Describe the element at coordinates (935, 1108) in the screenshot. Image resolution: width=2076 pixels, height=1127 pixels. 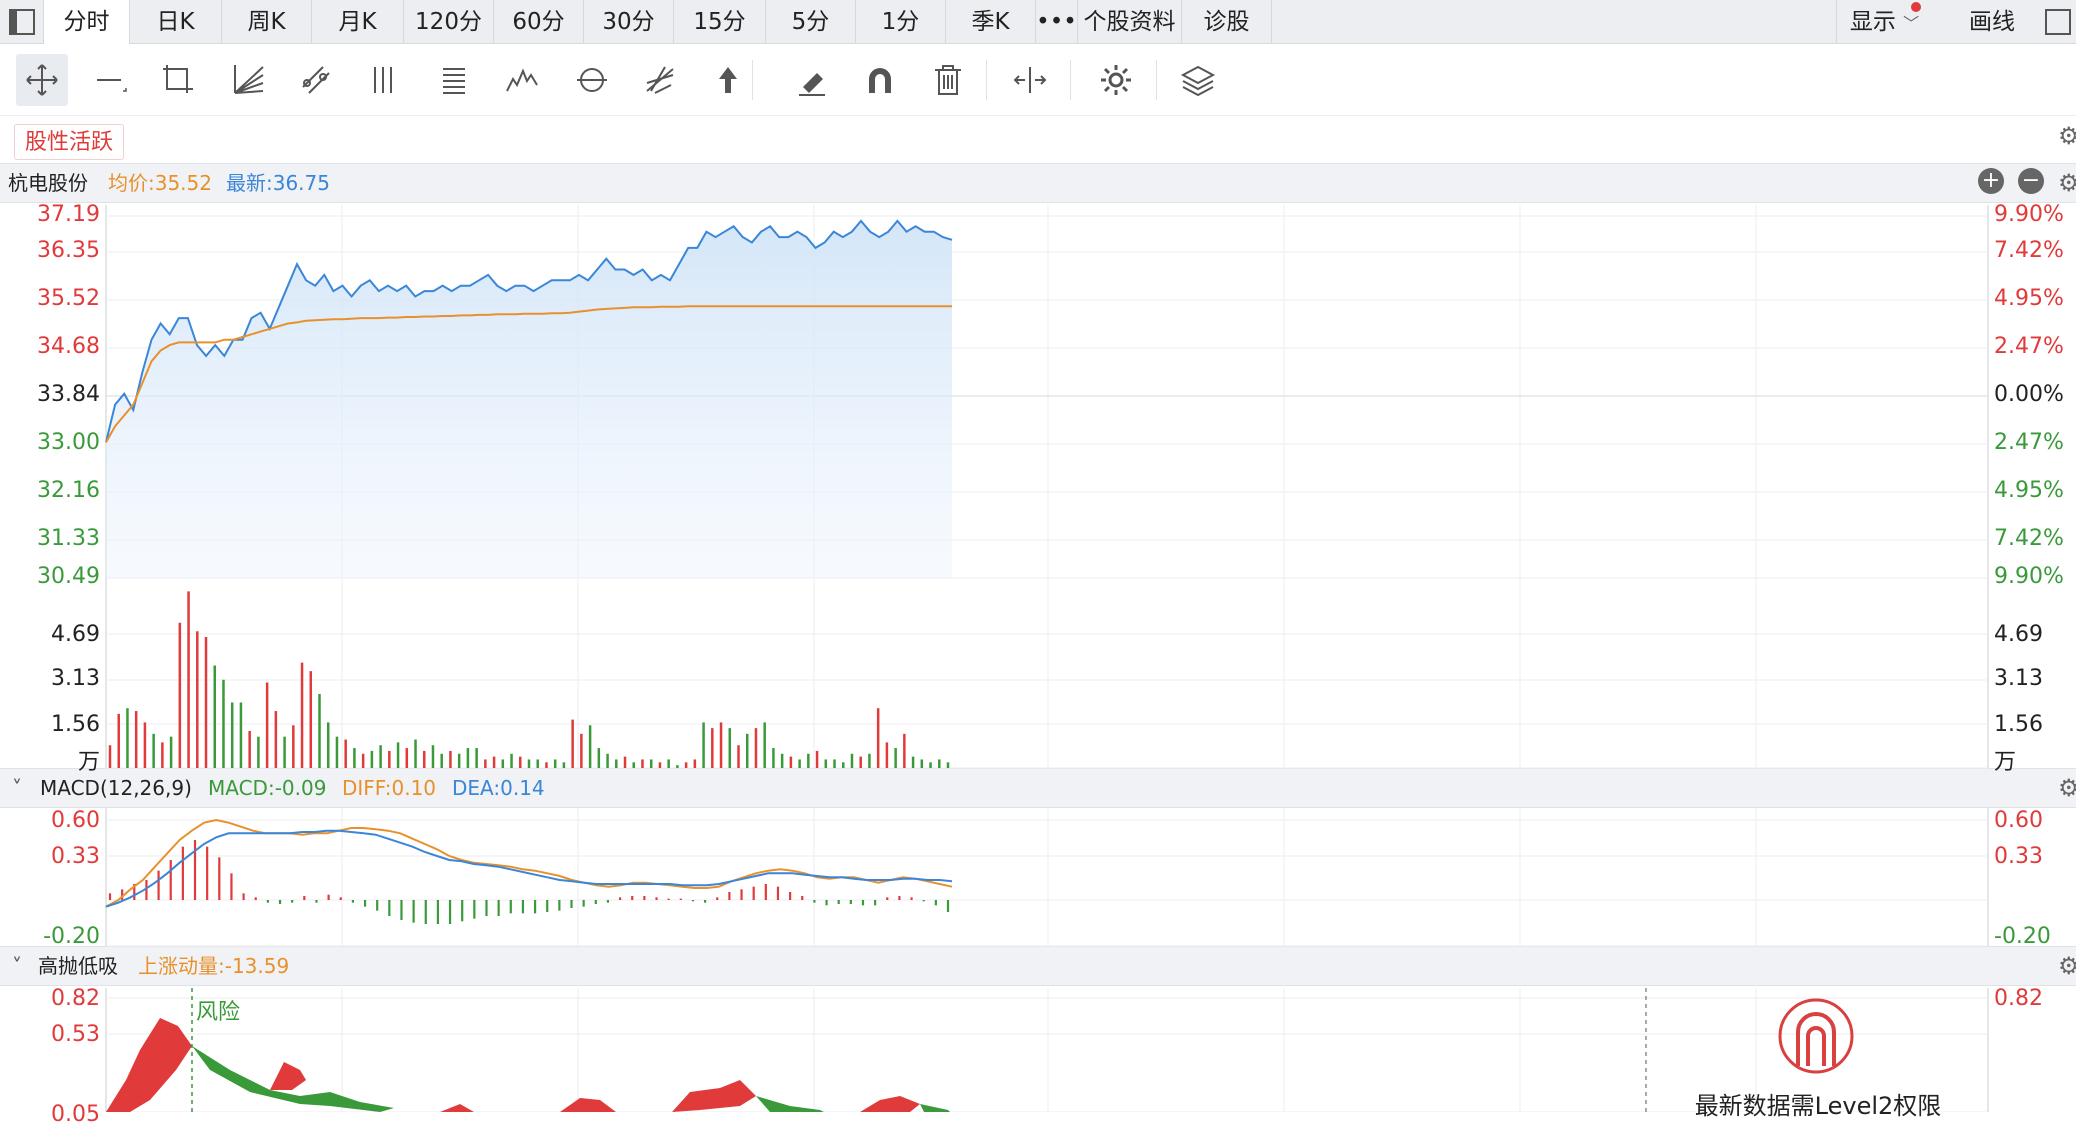
I see `gaopao-green-area` at that location.